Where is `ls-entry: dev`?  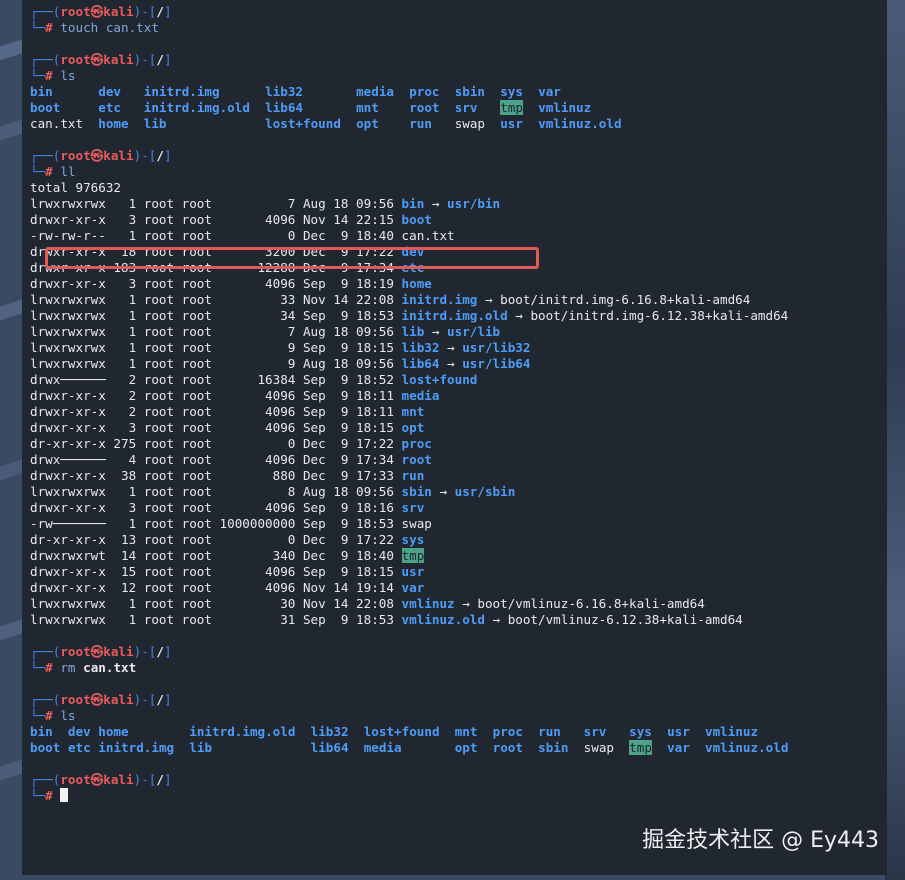
ls-entry: dev is located at coordinates (109, 91).